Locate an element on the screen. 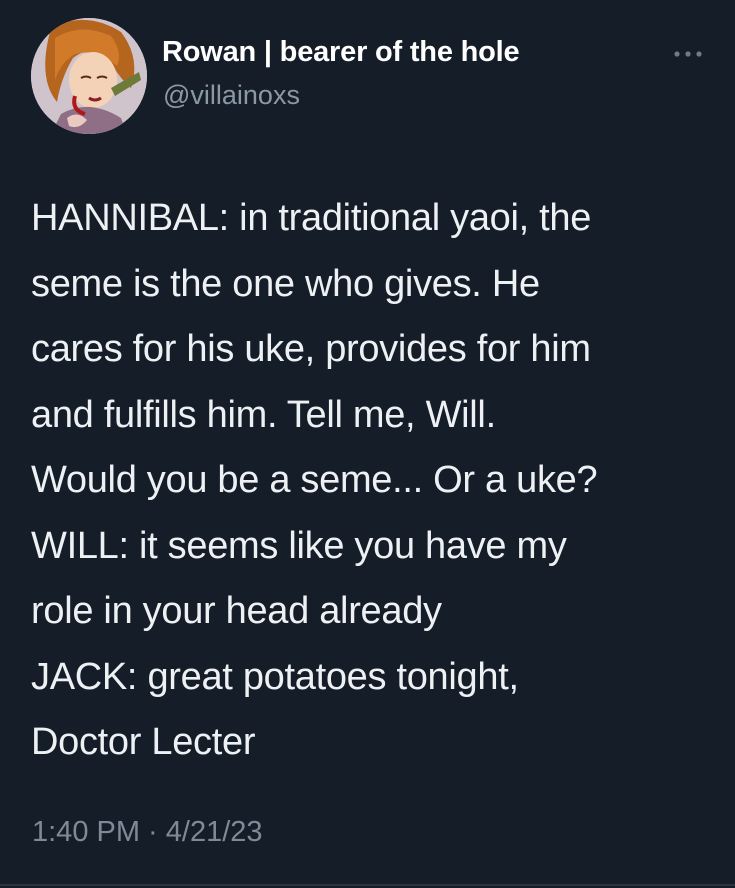  more-horizontal-icon is located at coordinates (688, 54).